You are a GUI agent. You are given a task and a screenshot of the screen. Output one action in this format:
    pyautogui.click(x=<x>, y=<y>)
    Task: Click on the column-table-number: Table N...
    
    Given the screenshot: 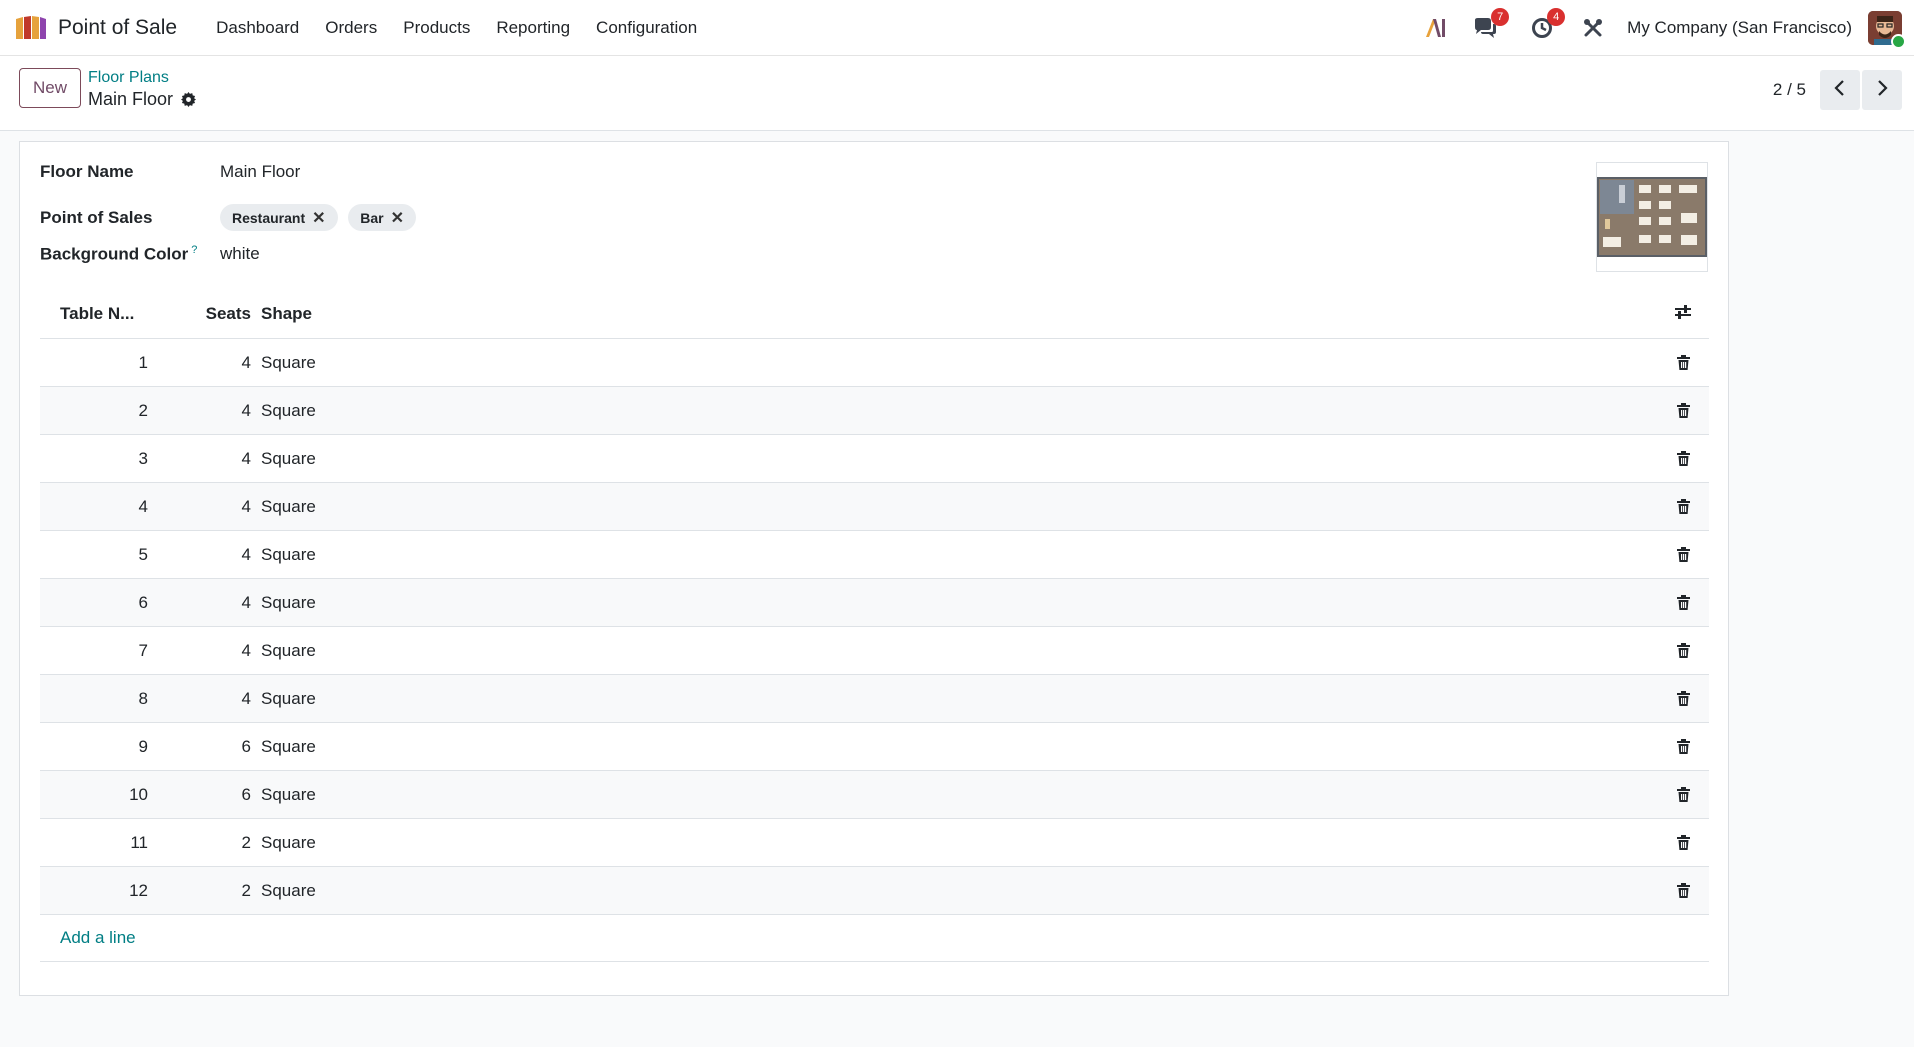 What is the action you would take?
    pyautogui.click(x=94, y=314)
    